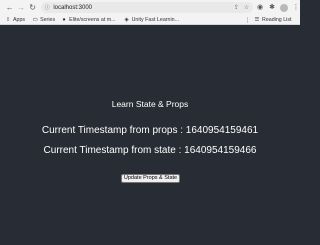 Image resolution: width=320 pixels, height=245 pixels. What do you see at coordinates (236, 7) in the screenshot?
I see `share-icon: ⇪` at bounding box center [236, 7].